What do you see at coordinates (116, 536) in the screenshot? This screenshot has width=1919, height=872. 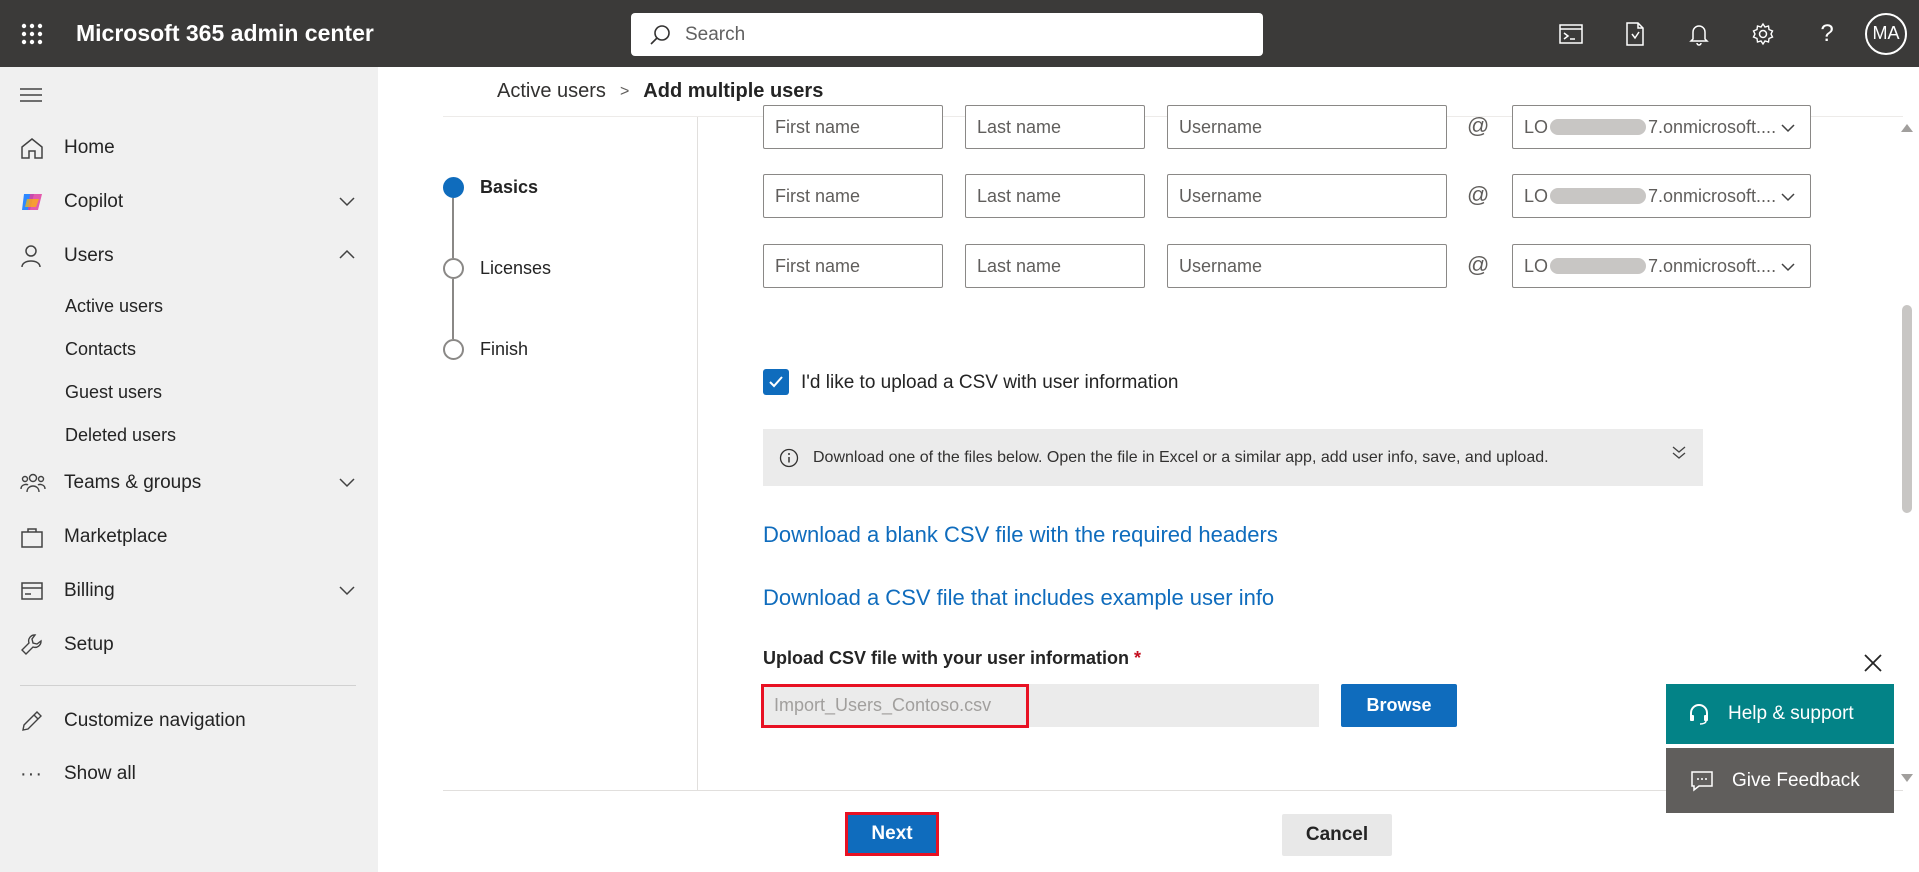 I see `nav-label: Marketplace` at bounding box center [116, 536].